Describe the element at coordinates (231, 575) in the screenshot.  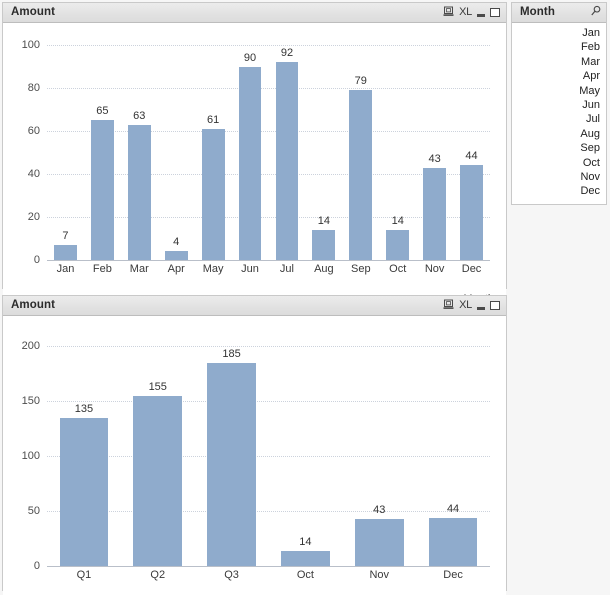
I see `x-axis-tick-label: Q3` at that location.